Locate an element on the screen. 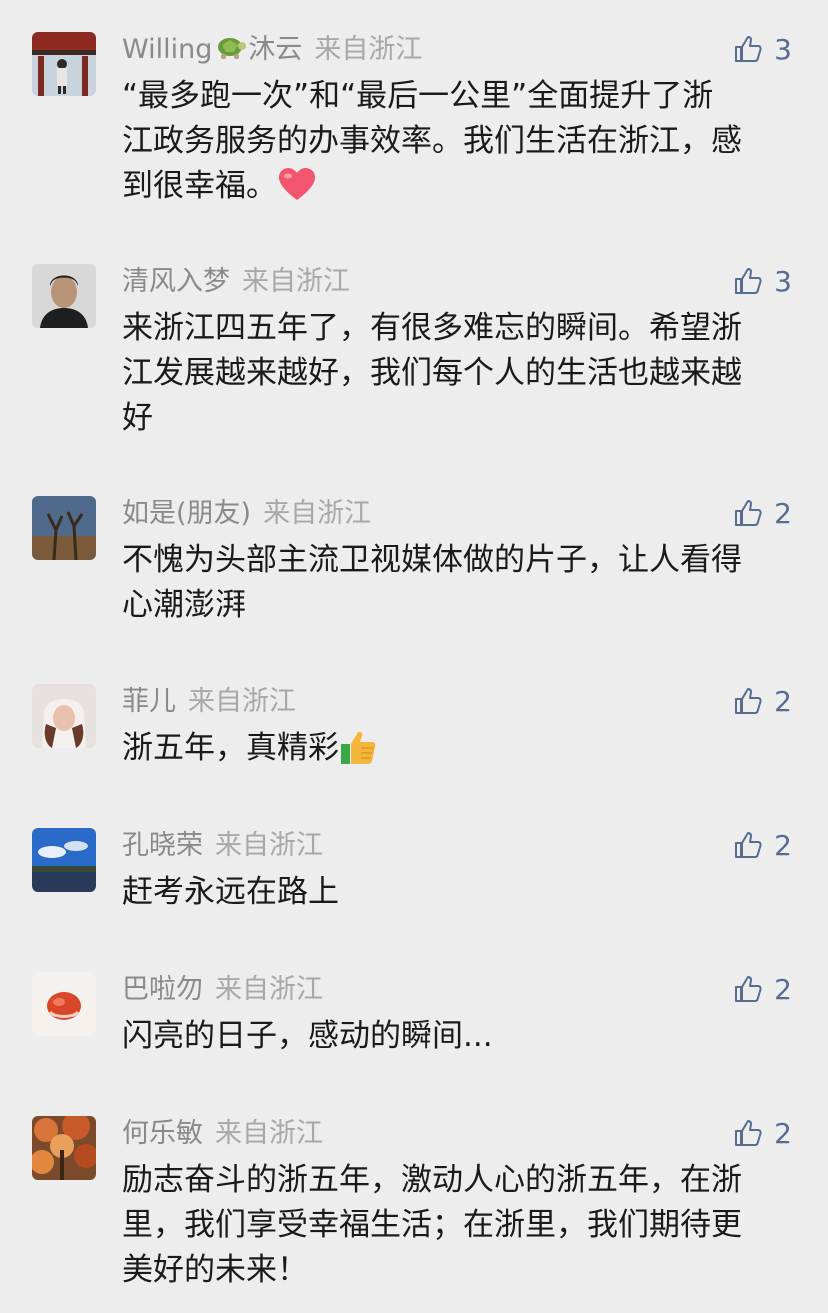  comment-line: 不愧为头部主流卫视媒体做的片子，让人看得 is located at coordinates (432, 560).